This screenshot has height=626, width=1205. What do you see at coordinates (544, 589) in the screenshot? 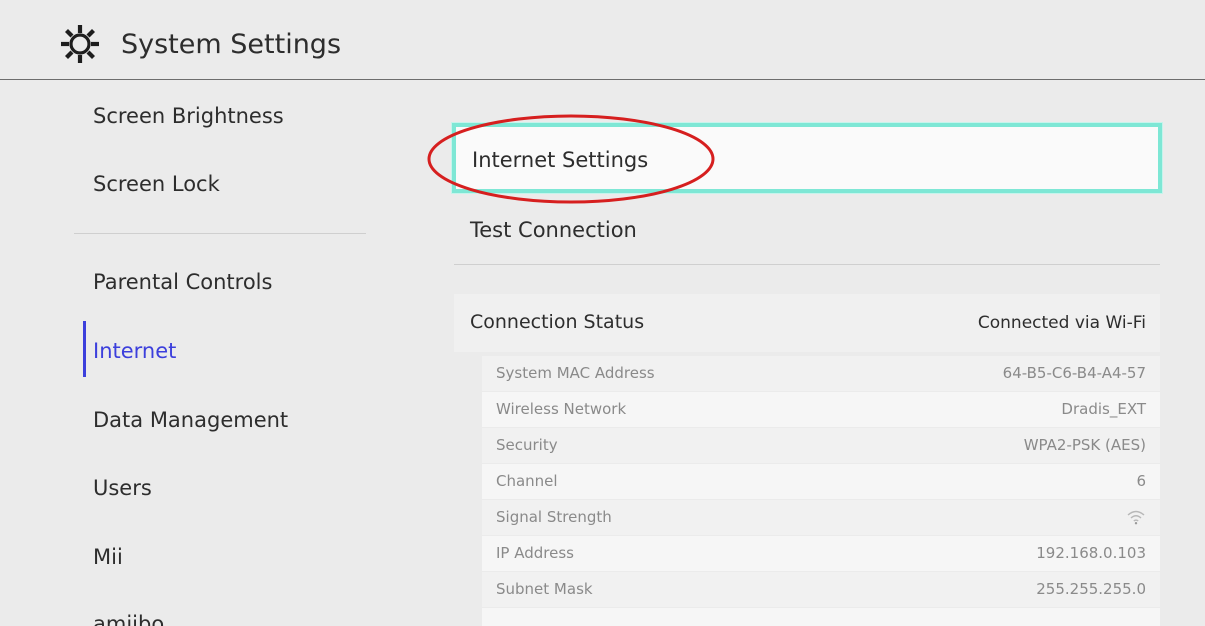
I see `detail-label: Subnet Mask` at bounding box center [544, 589].